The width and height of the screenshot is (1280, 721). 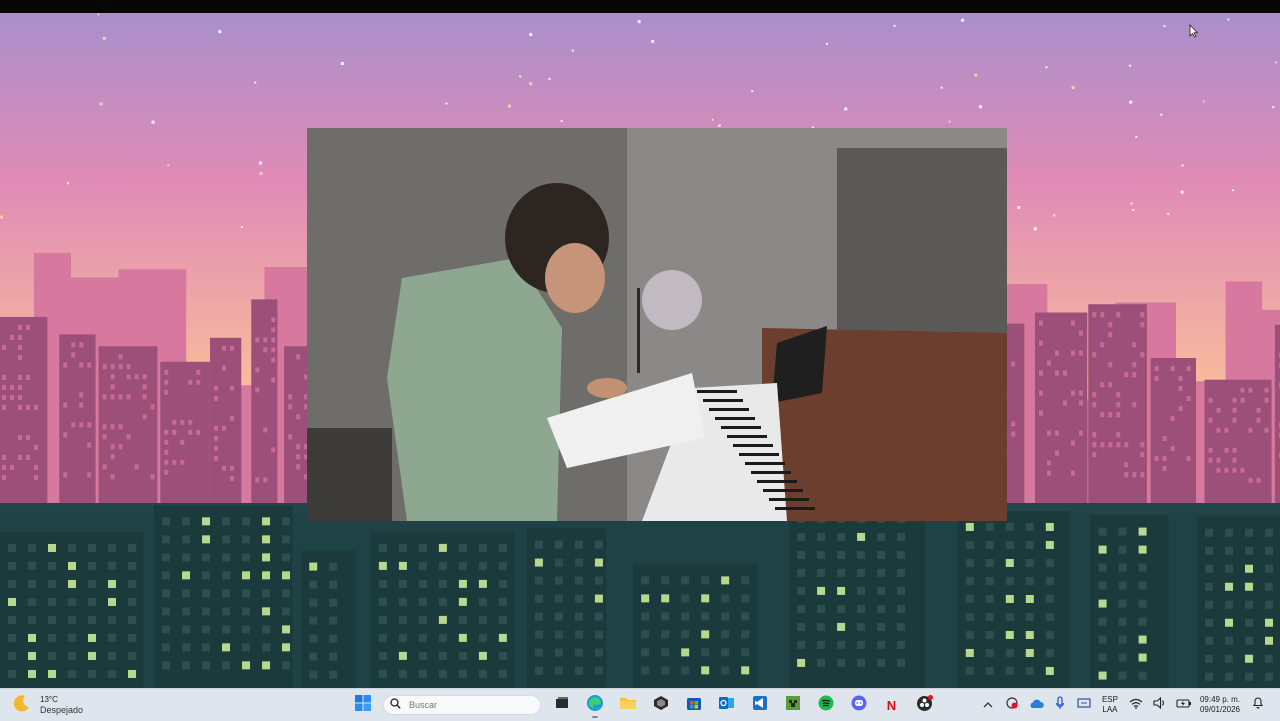 I want to click on keyboard-icon, so click(x=1084, y=705).